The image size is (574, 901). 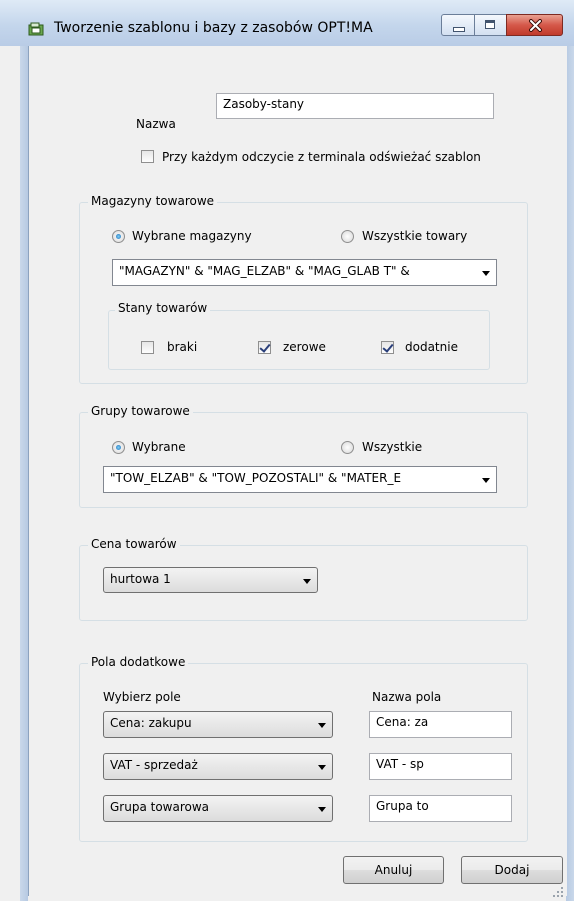 I want to click on warehouses-select: "MAGAZYN" & "MAG_ELZAB" & "MAG_GLAB T" &, so click(x=304, y=272).